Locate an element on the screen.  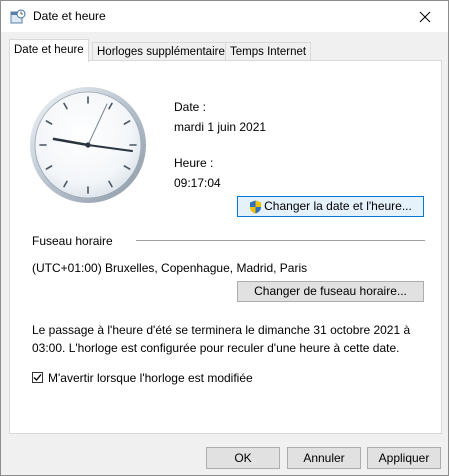
apply-button: Appliquer is located at coordinates (404, 458).